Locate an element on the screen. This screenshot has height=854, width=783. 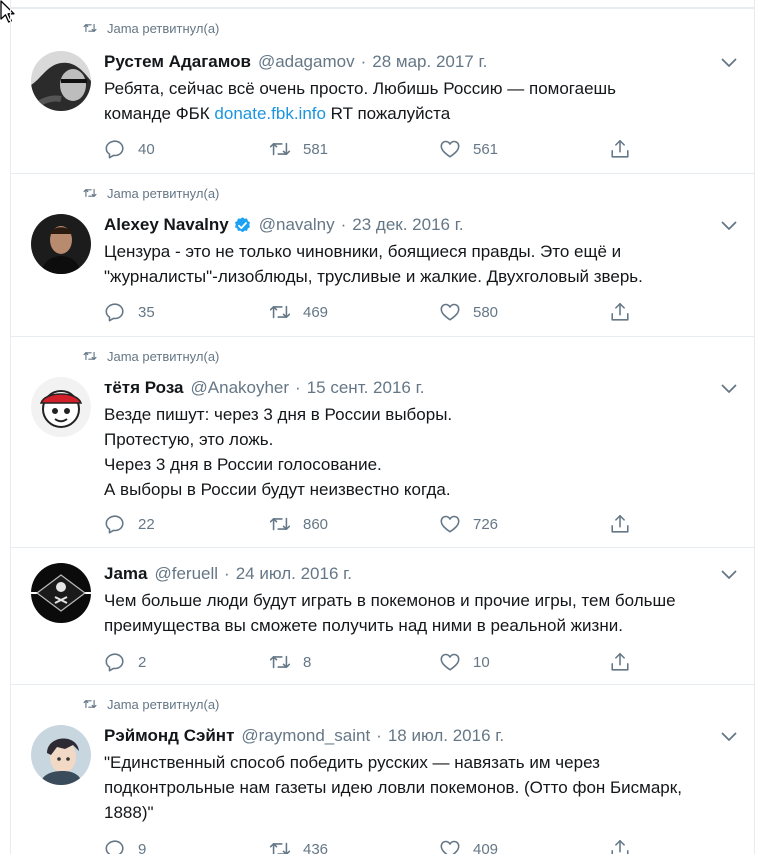
retweet-button: 8 is located at coordinates (290, 662).